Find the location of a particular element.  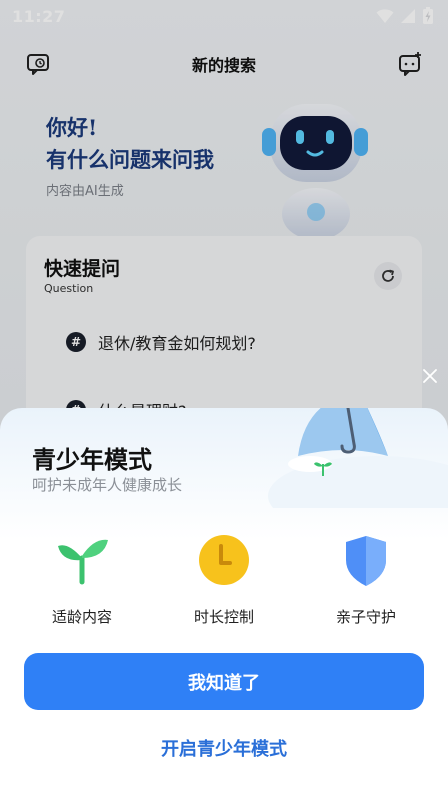

sprout-icon is located at coordinates (82, 560).